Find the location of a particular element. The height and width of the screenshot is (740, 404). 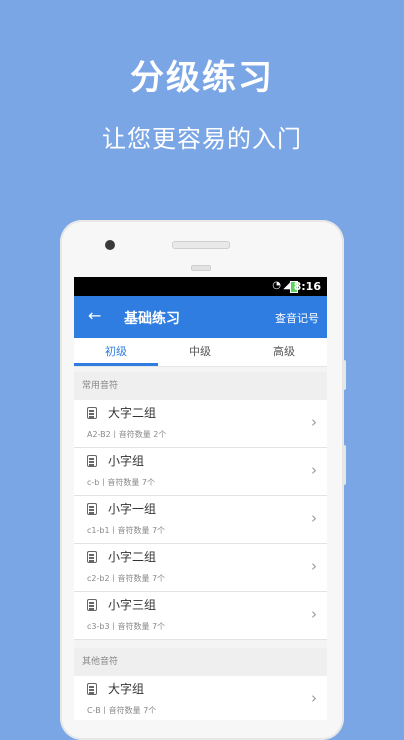

wifi-icon: ◔ is located at coordinates (276, 285).